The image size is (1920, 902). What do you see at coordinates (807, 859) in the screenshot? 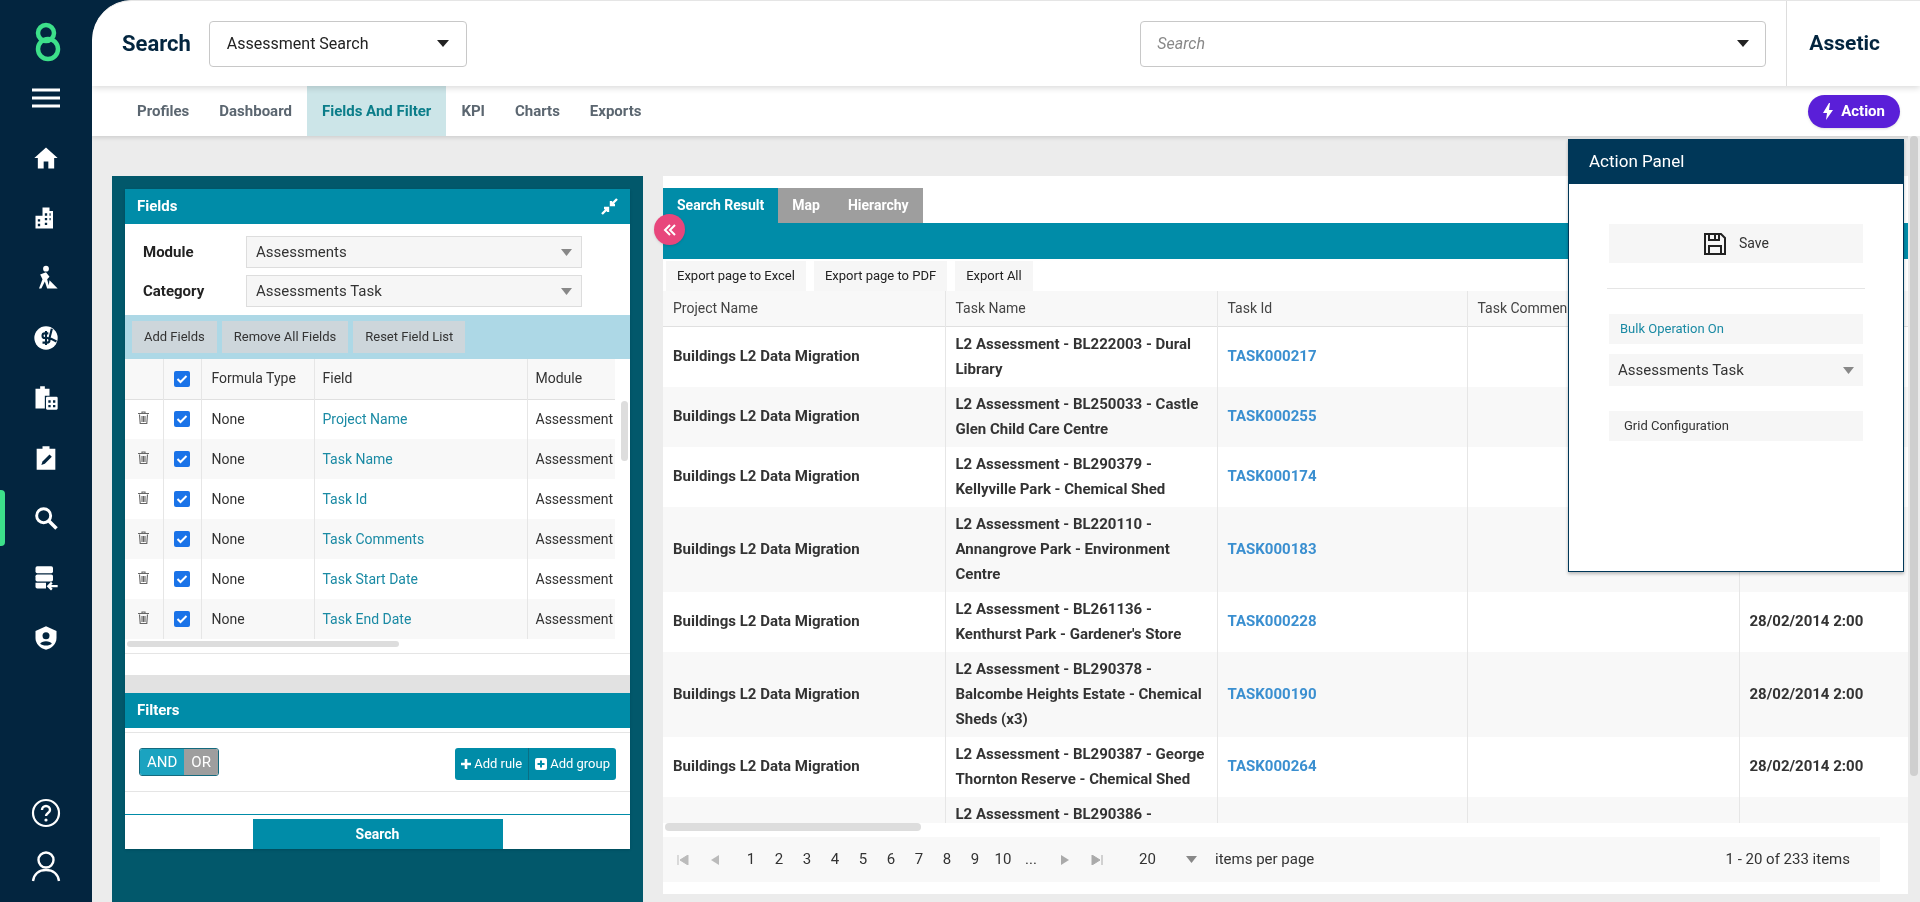
I see `page-link: 3` at bounding box center [807, 859].